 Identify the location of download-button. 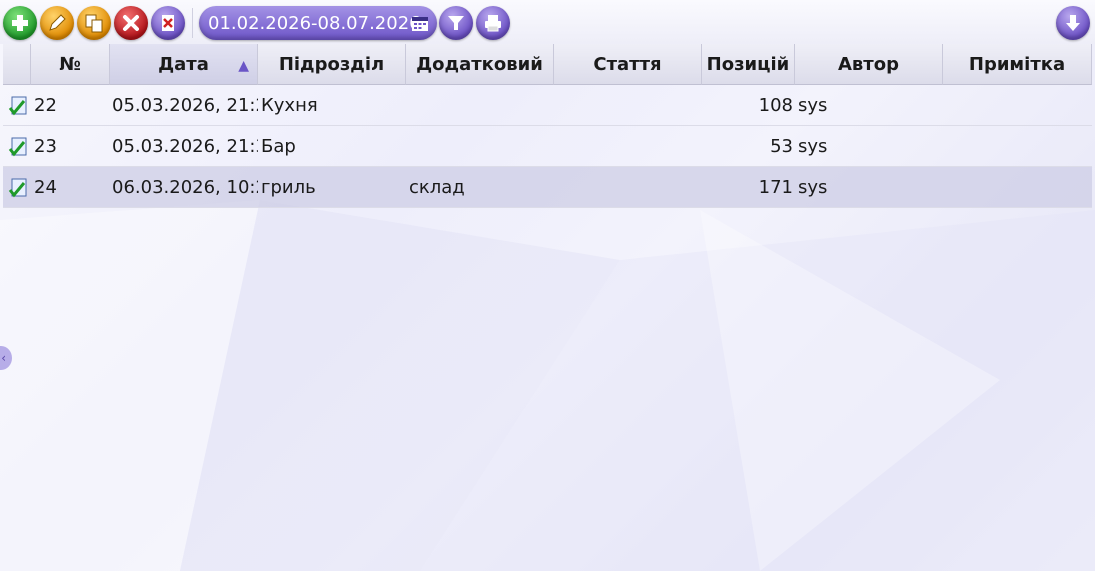
(1073, 23).